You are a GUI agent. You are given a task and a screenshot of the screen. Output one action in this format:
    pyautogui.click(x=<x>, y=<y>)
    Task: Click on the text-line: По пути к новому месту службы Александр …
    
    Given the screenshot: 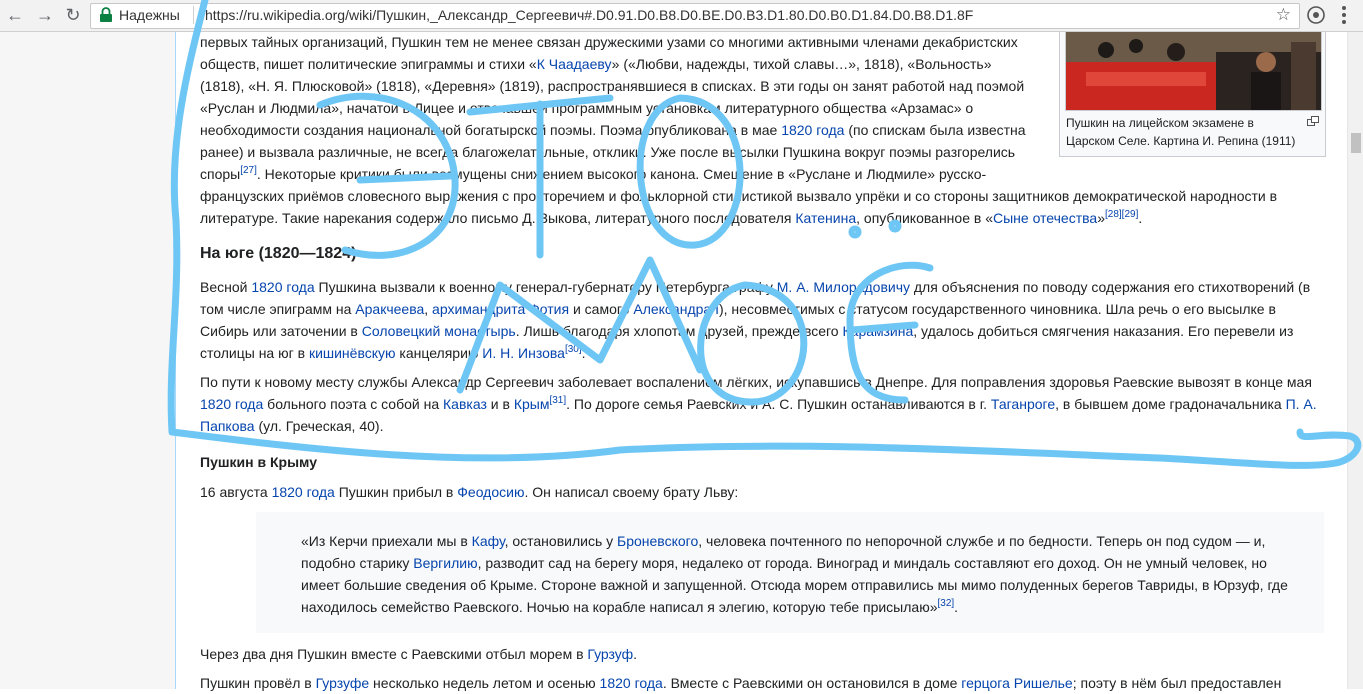 What is the action you would take?
    pyautogui.click(x=756, y=382)
    